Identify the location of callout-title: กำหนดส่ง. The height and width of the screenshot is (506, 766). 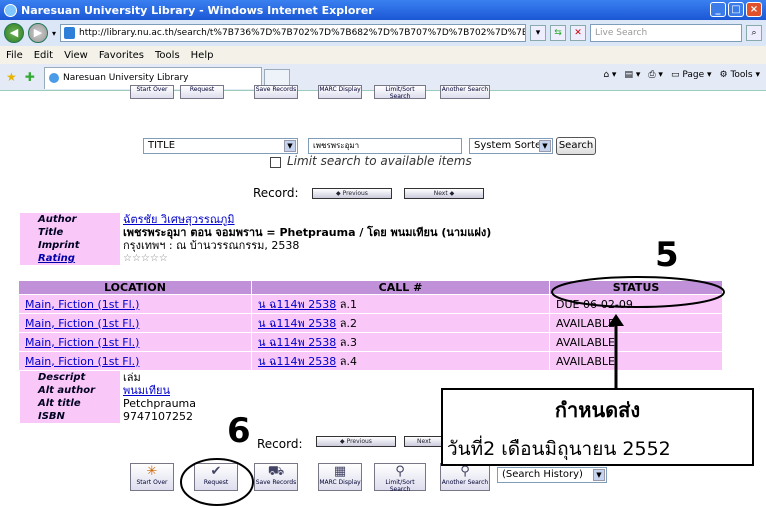
(597, 410).